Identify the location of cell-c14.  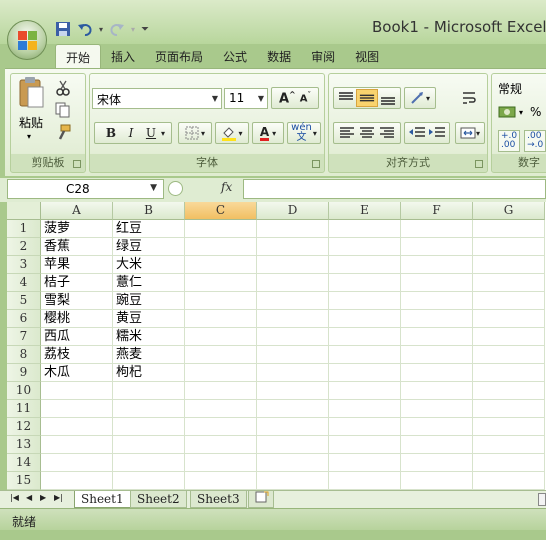
(221, 463).